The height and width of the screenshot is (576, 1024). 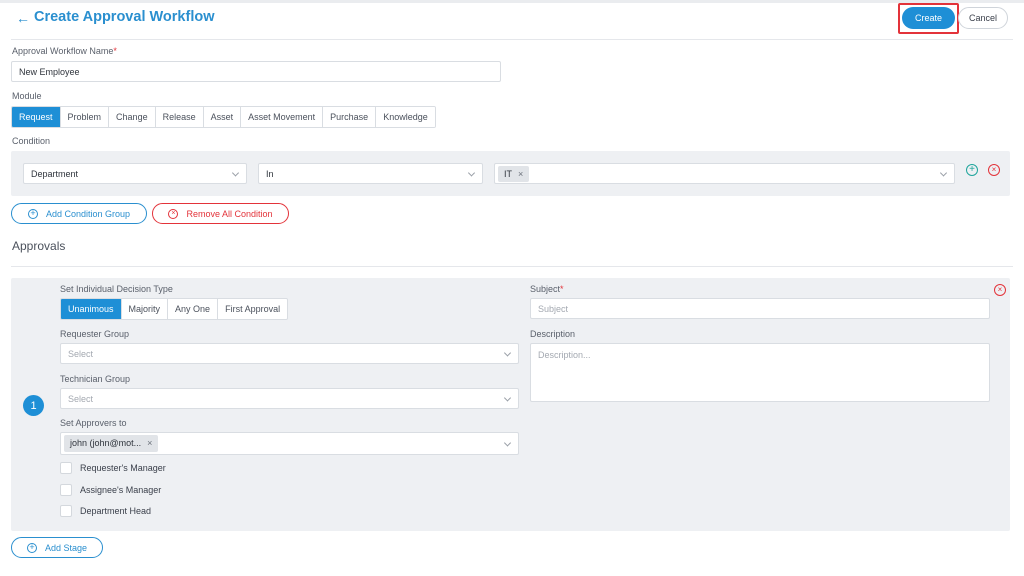 I want to click on cancel-button: Cancel, so click(x=983, y=18).